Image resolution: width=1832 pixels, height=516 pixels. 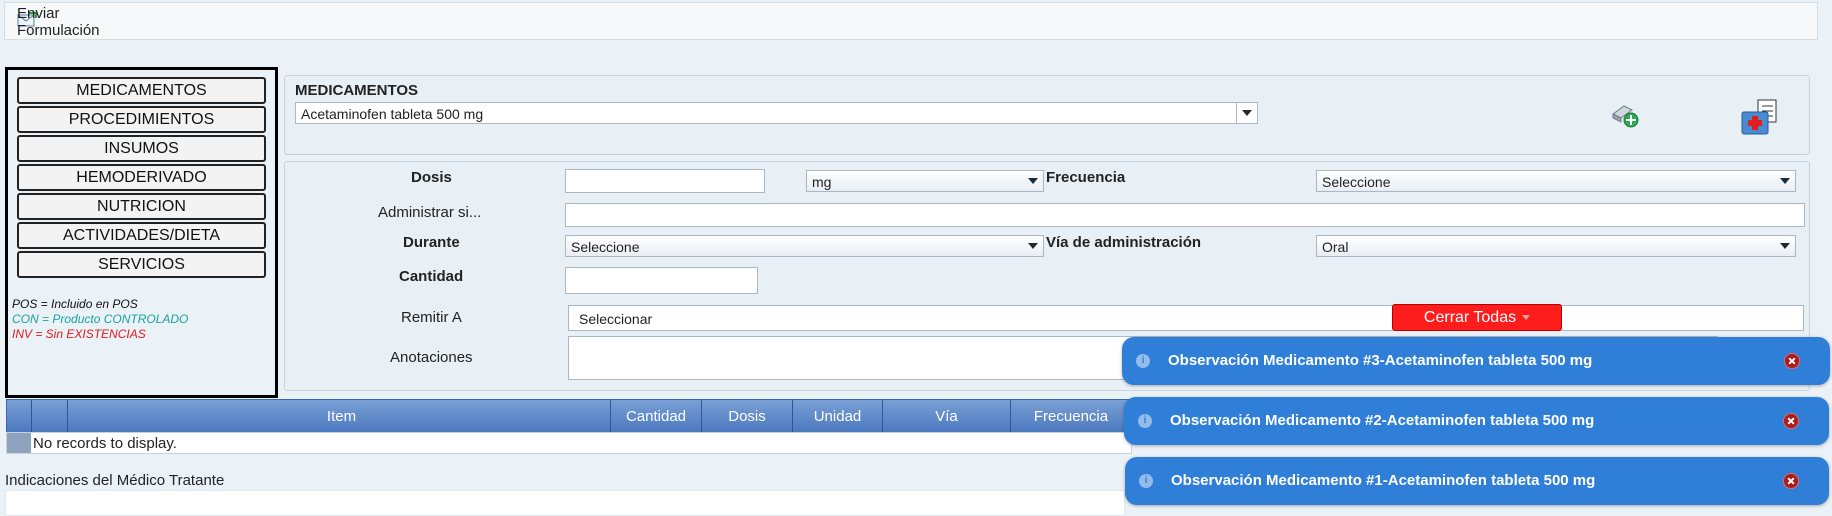 What do you see at coordinates (565, 503) in the screenshot?
I see `indicaciones-textarea` at bounding box center [565, 503].